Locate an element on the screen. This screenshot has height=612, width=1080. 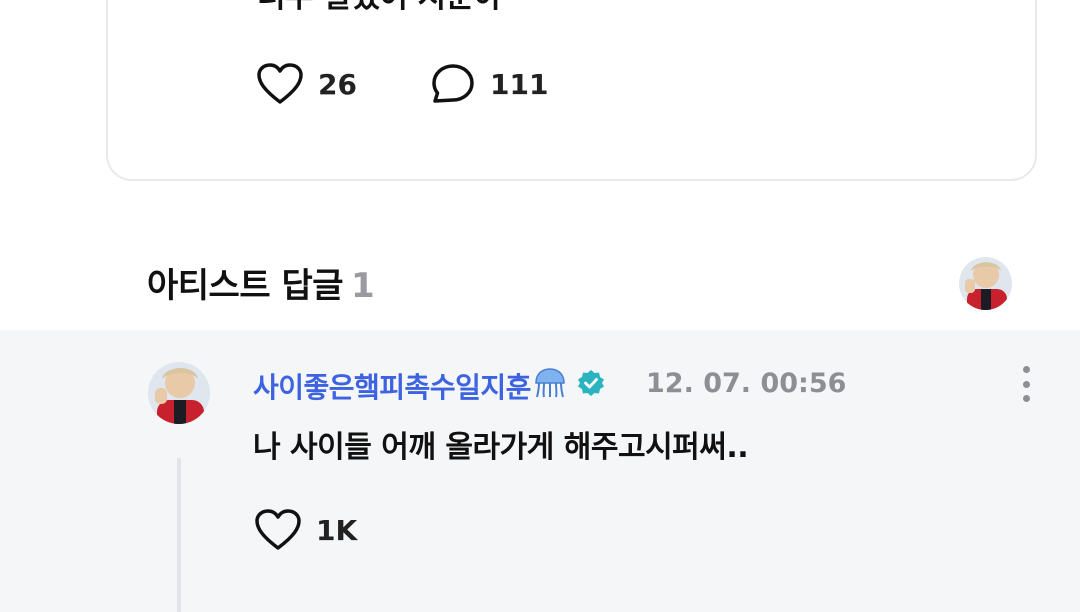
jellyfish-icon is located at coordinates (550, 386).